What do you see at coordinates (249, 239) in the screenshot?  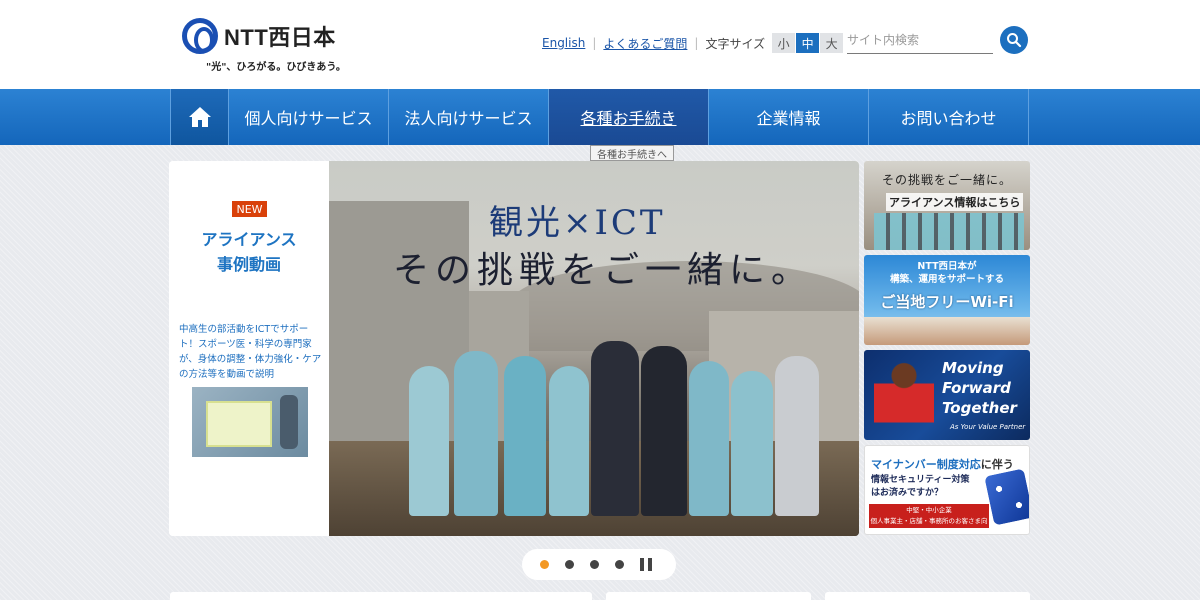 I see `hero-title-line1: アライアンス` at bounding box center [249, 239].